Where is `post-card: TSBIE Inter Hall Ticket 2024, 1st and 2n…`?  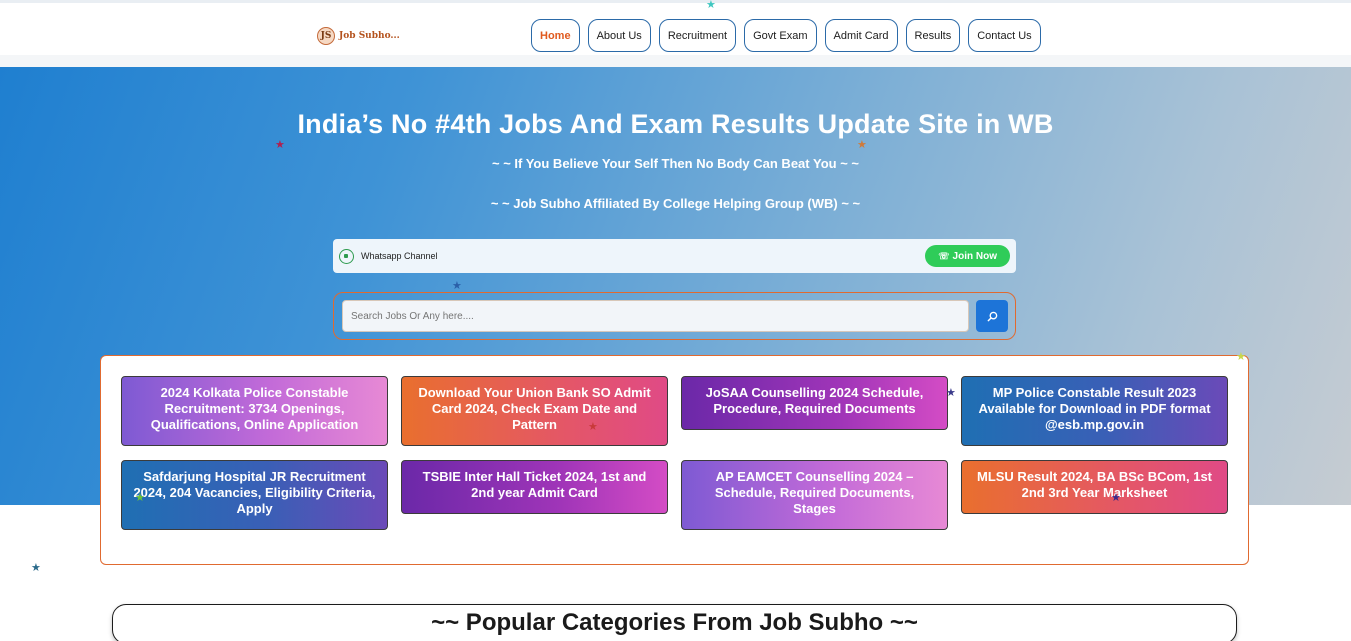
post-card: TSBIE Inter Hall Ticket 2024, 1st and 2n… is located at coordinates (534, 487).